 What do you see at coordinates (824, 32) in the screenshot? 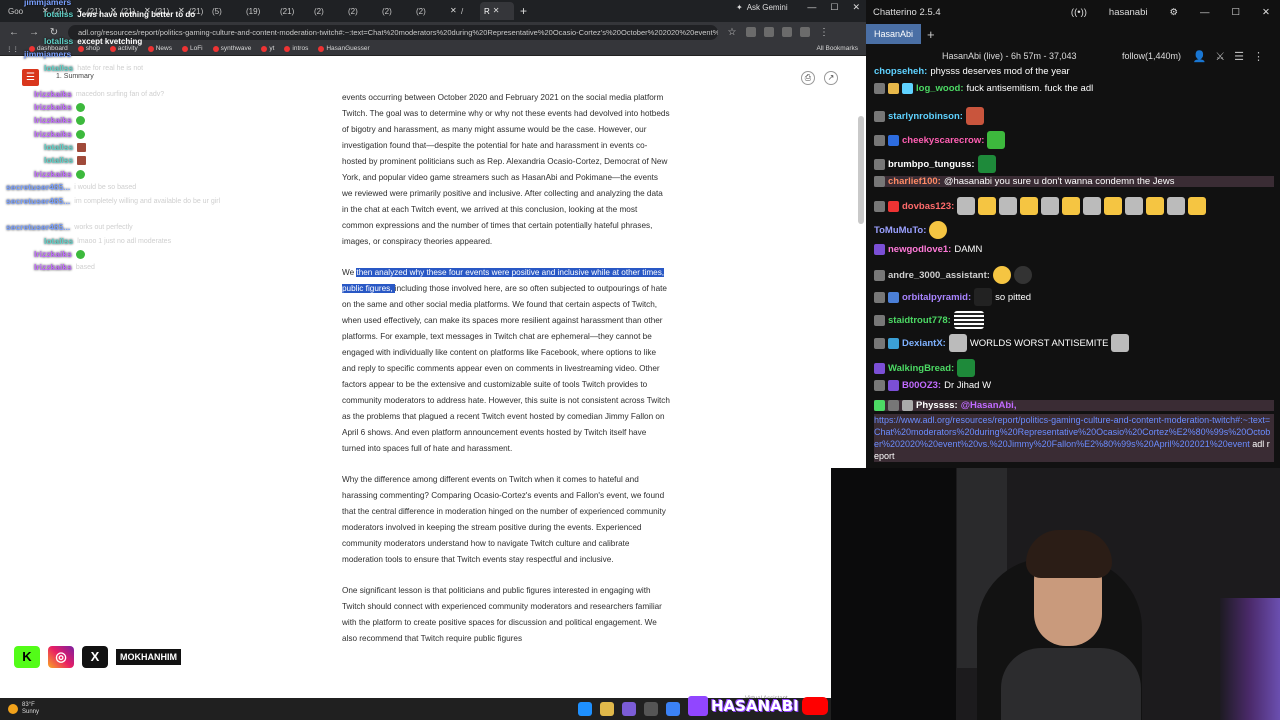
I see `kebab-menu-icon: ⋮` at bounding box center [824, 32].